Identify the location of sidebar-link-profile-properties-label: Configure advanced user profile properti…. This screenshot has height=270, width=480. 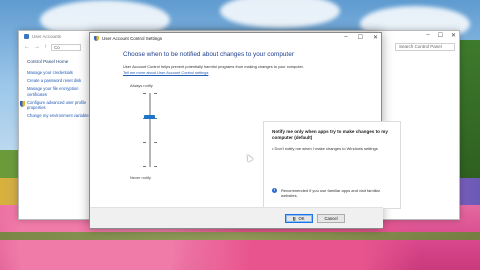
(57, 105).